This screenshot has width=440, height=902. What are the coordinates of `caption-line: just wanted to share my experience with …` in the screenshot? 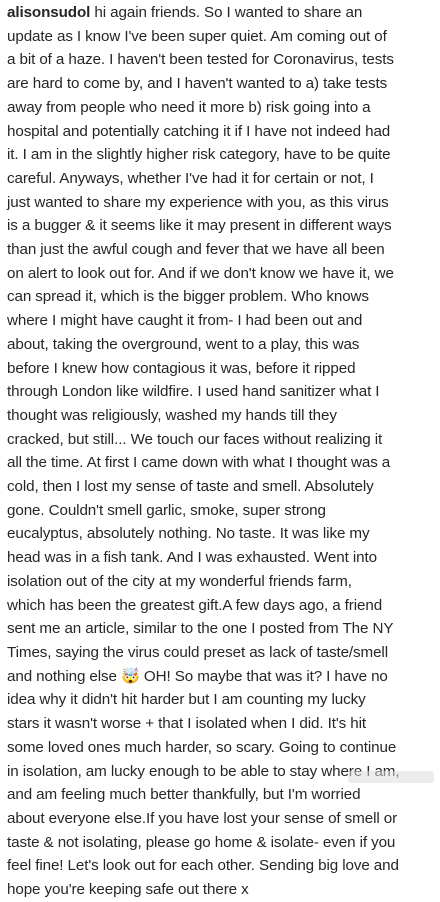 It's located at (198, 202).